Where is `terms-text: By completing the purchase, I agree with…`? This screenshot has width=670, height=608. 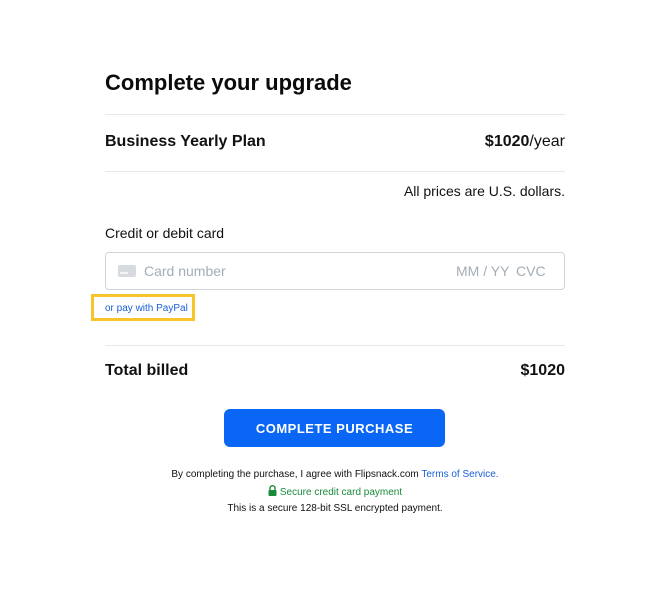
terms-text: By completing the purchase, I agree with… is located at coordinates (295, 474).